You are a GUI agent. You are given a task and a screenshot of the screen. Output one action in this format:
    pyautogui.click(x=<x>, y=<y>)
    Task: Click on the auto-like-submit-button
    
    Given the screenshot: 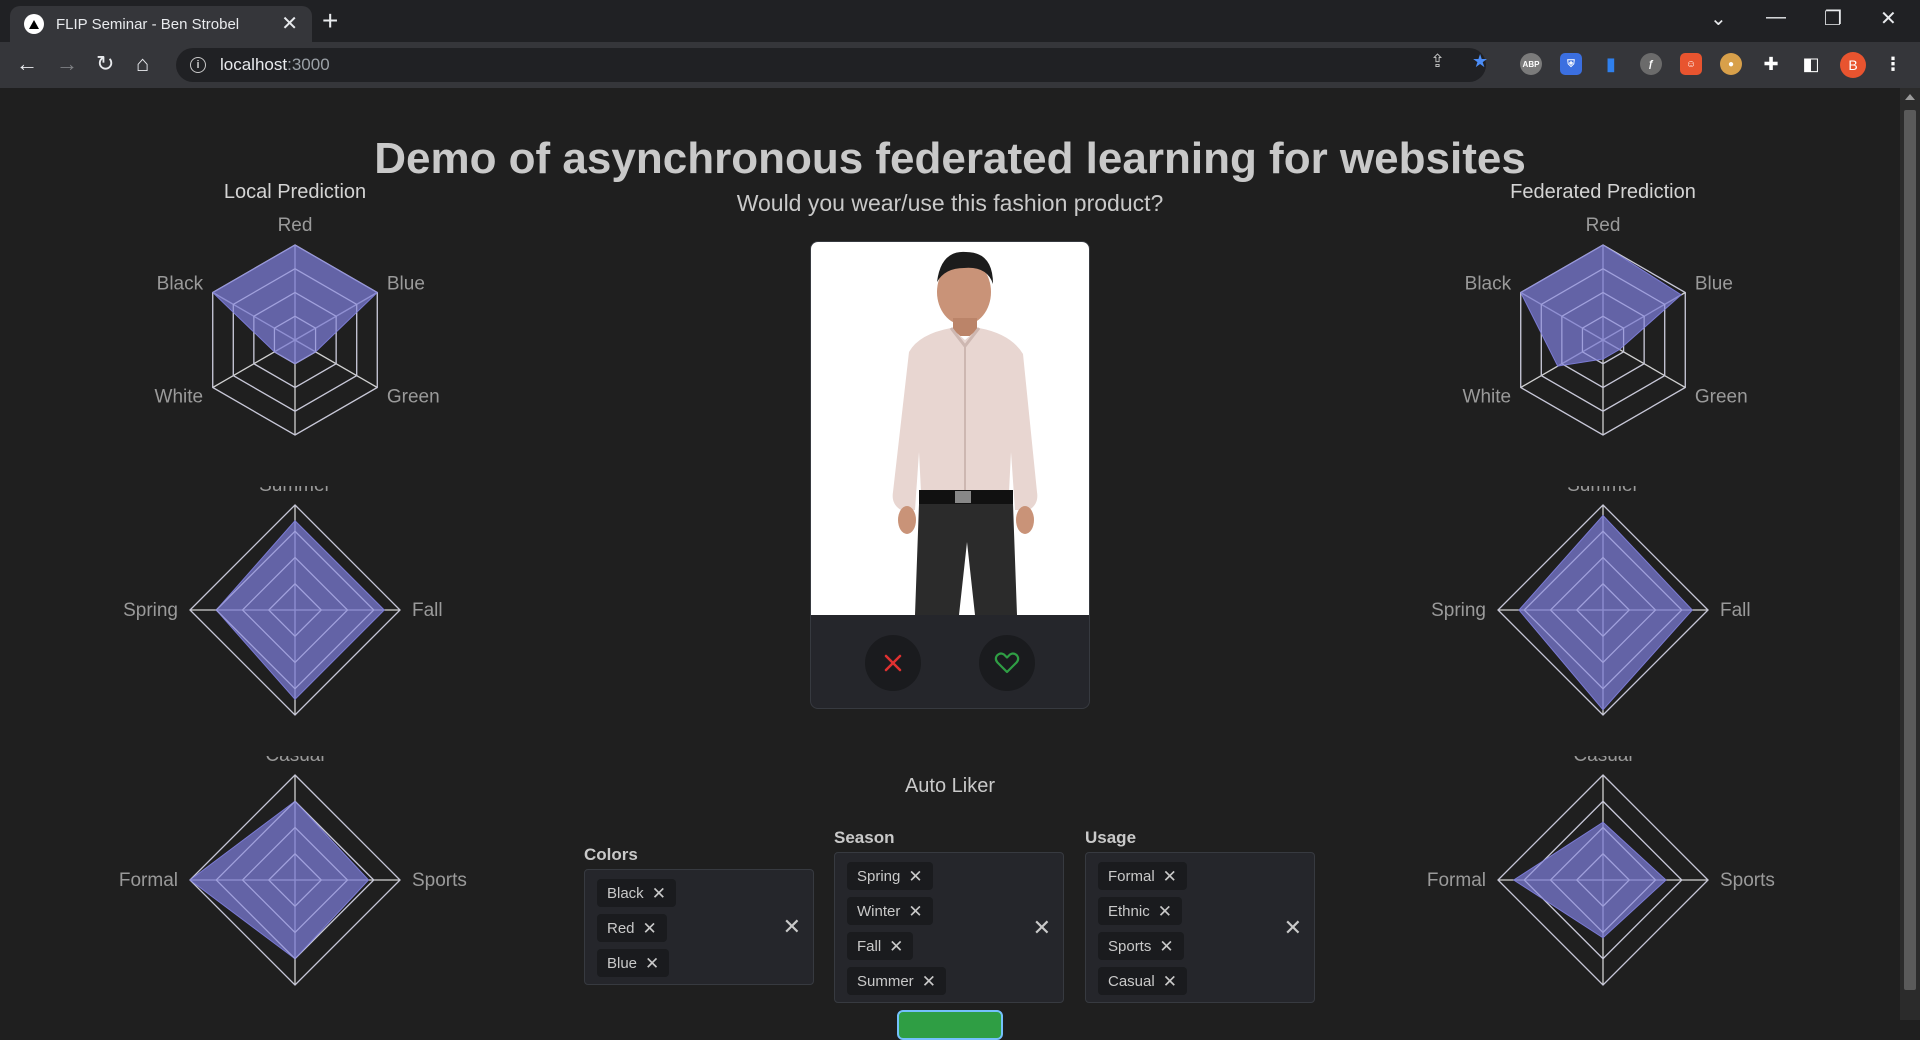 What is the action you would take?
    pyautogui.click(x=950, y=1025)
    